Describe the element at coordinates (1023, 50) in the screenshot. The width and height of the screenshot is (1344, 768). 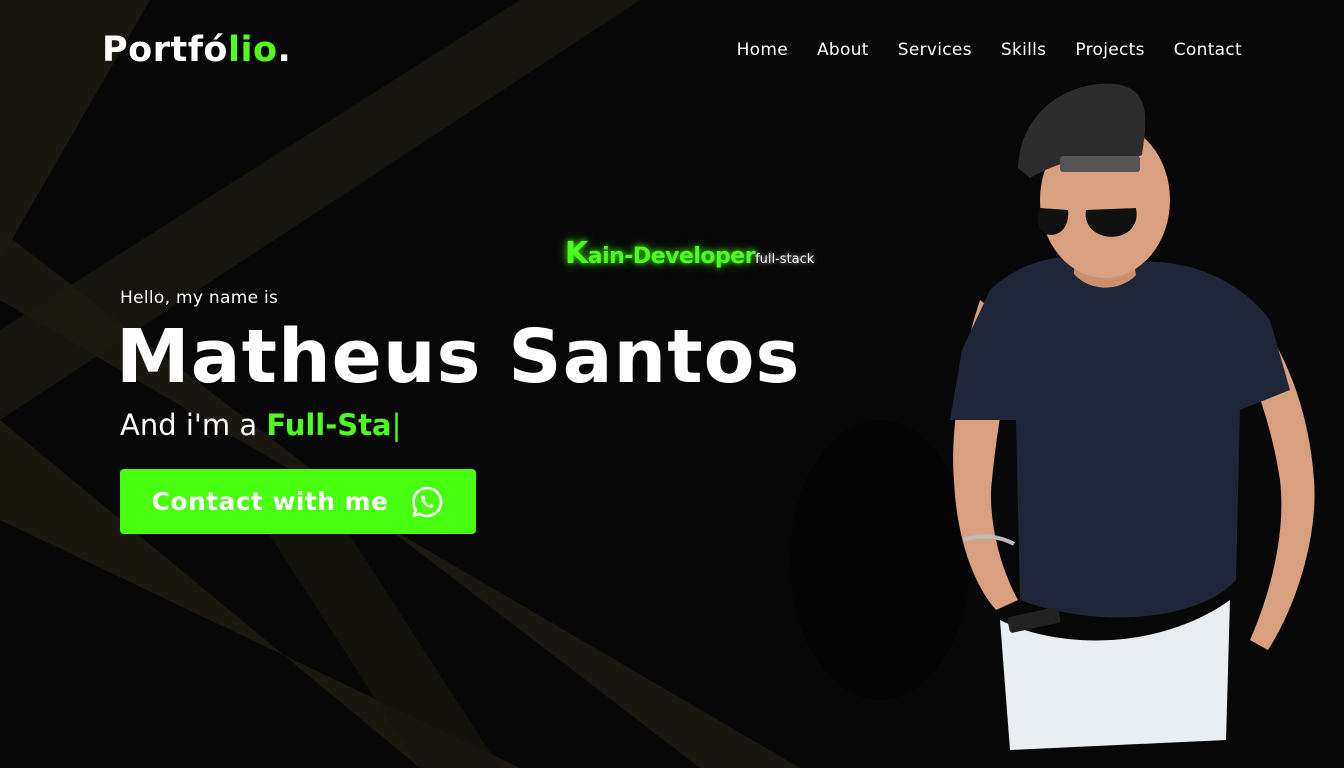
I see `nav-skills: Skills` at that location.